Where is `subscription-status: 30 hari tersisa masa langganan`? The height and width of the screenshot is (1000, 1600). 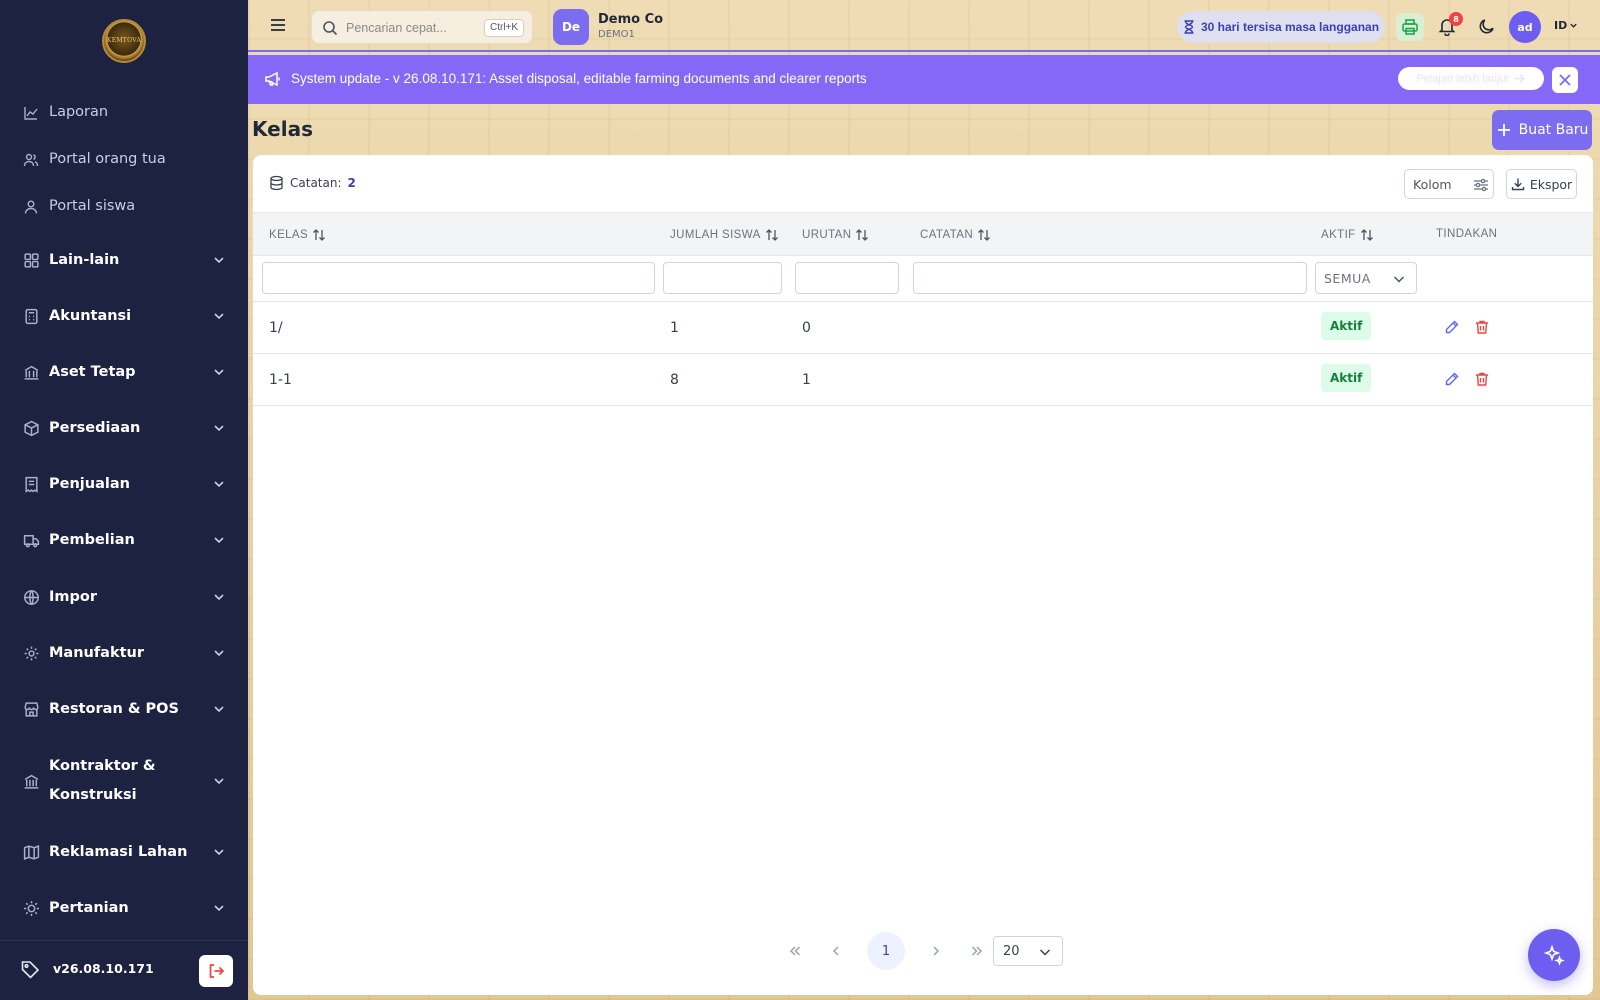
subscription-status: 30 hari tersisa masa langganan is located at coordinates (1281, 27).